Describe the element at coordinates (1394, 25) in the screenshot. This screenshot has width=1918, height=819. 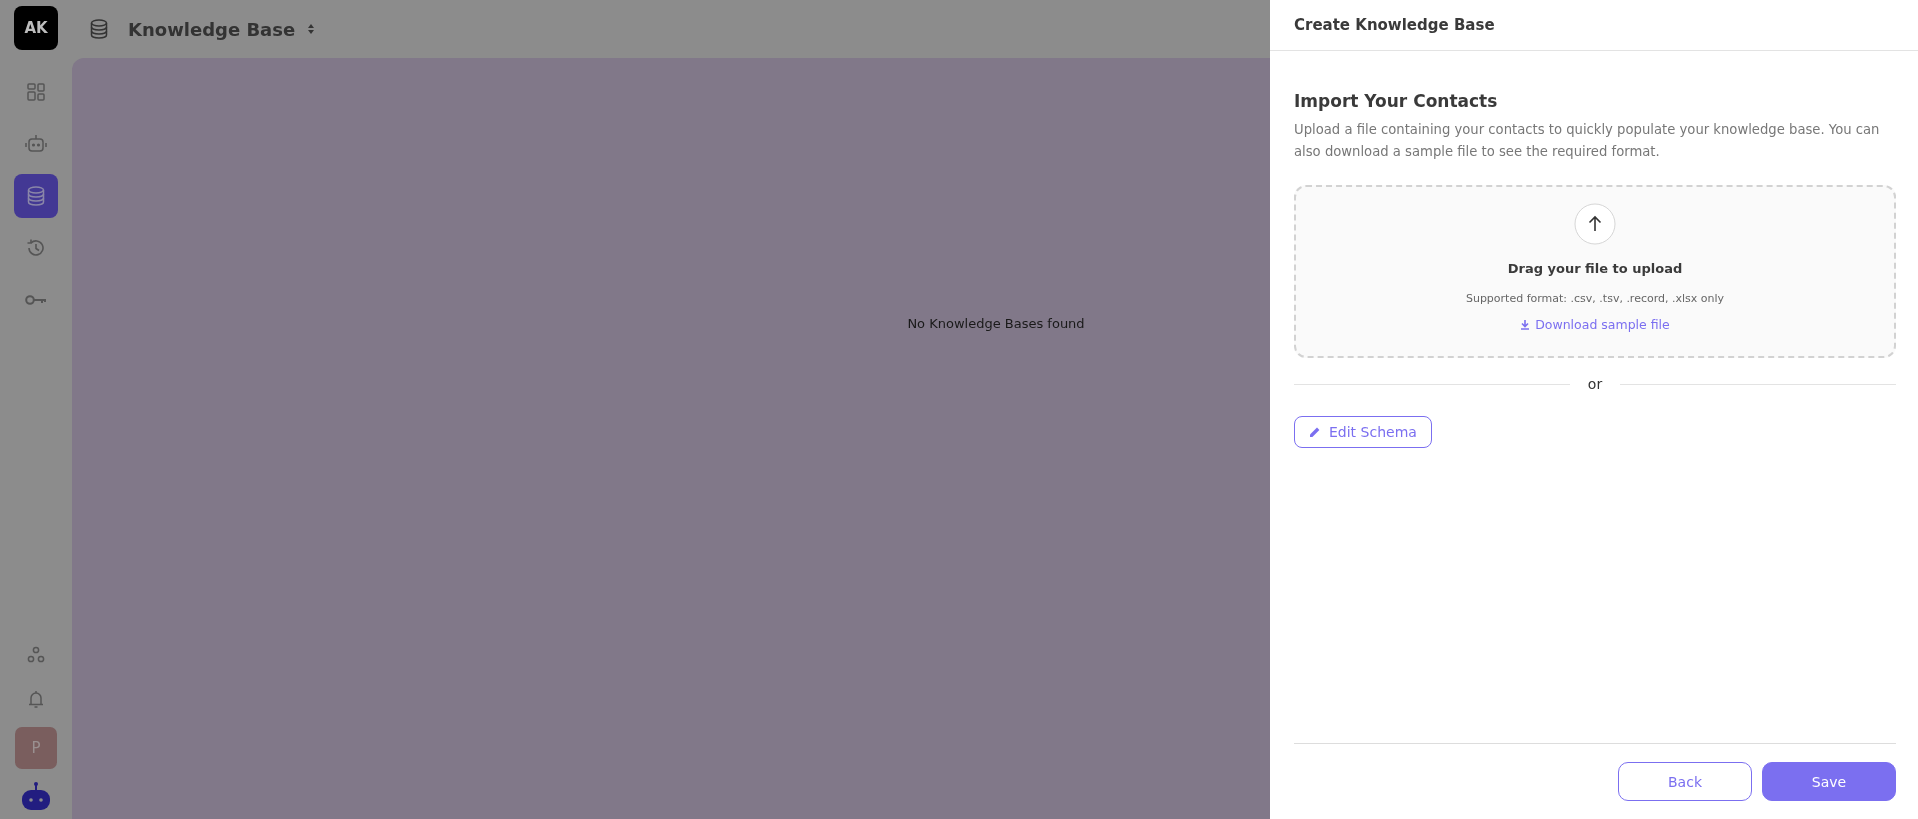
I see `drawer-title: Create Knowledge Base` at that location.